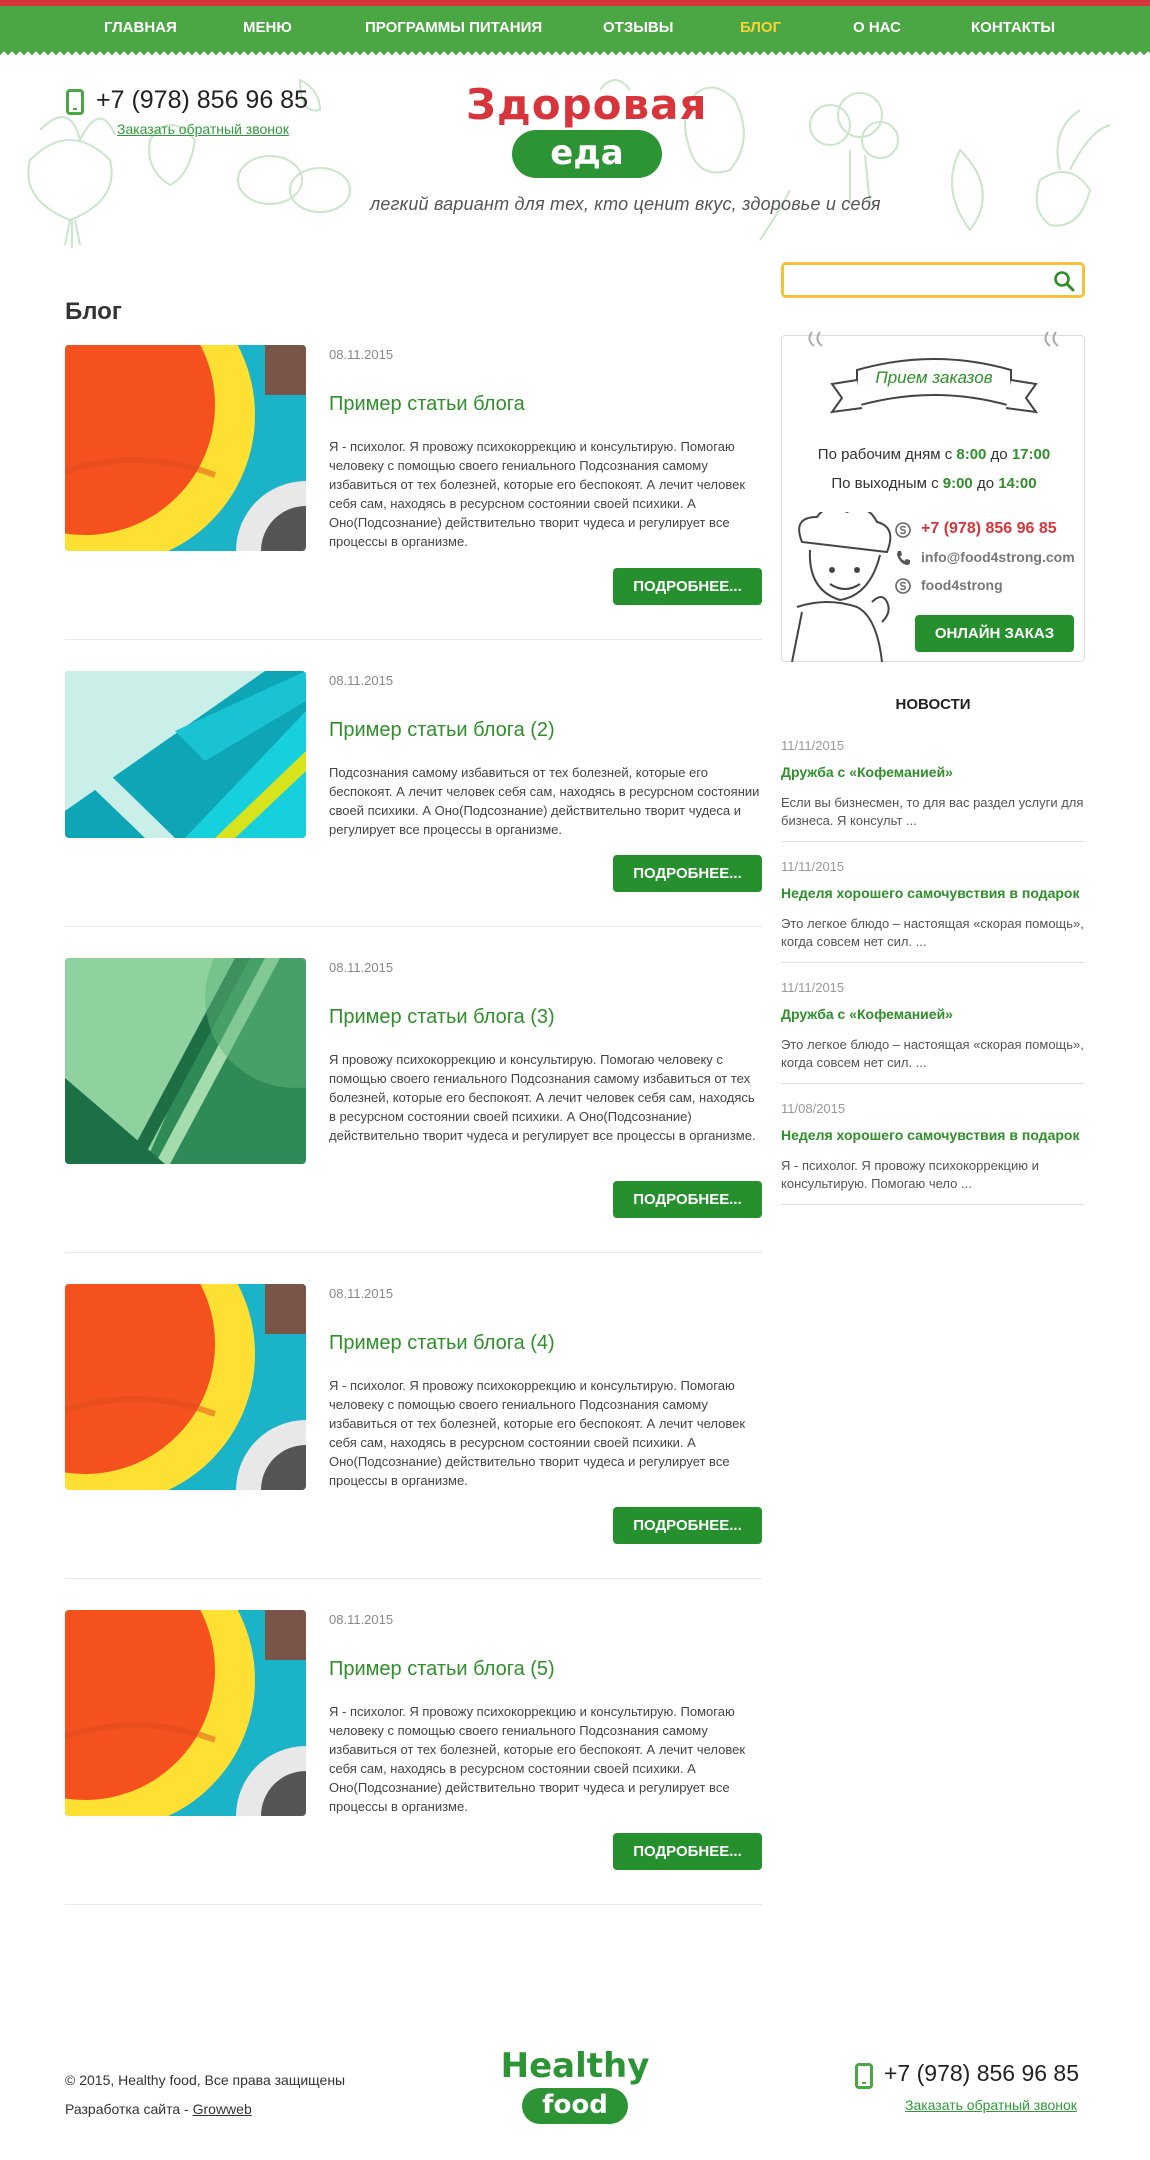 Image resolution: width=1150 pixels, height=2160 pixels. I want to click on post-title: Пример статьи блога (3), so click(442, 1017).